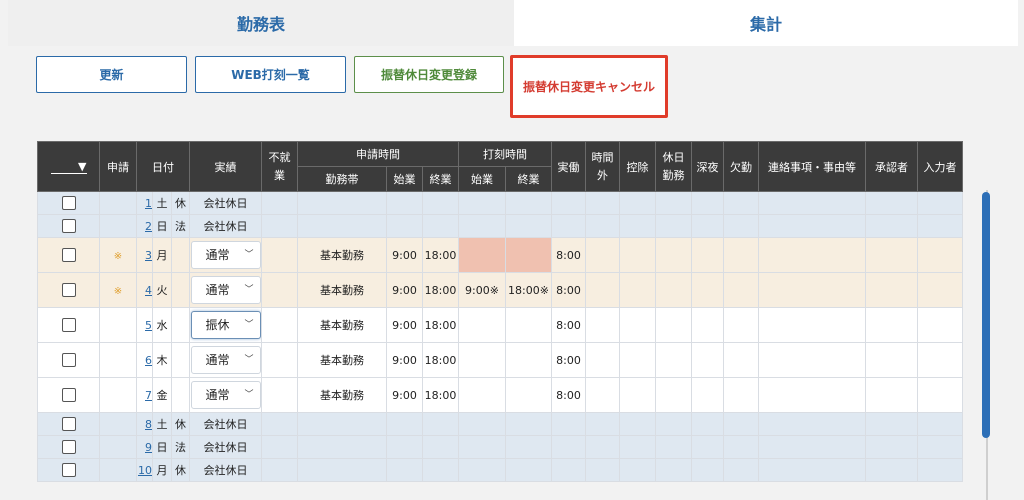  Describe the element at coordinates (144, 325) in the screenshot. I see `day-cell: 5` at that location.